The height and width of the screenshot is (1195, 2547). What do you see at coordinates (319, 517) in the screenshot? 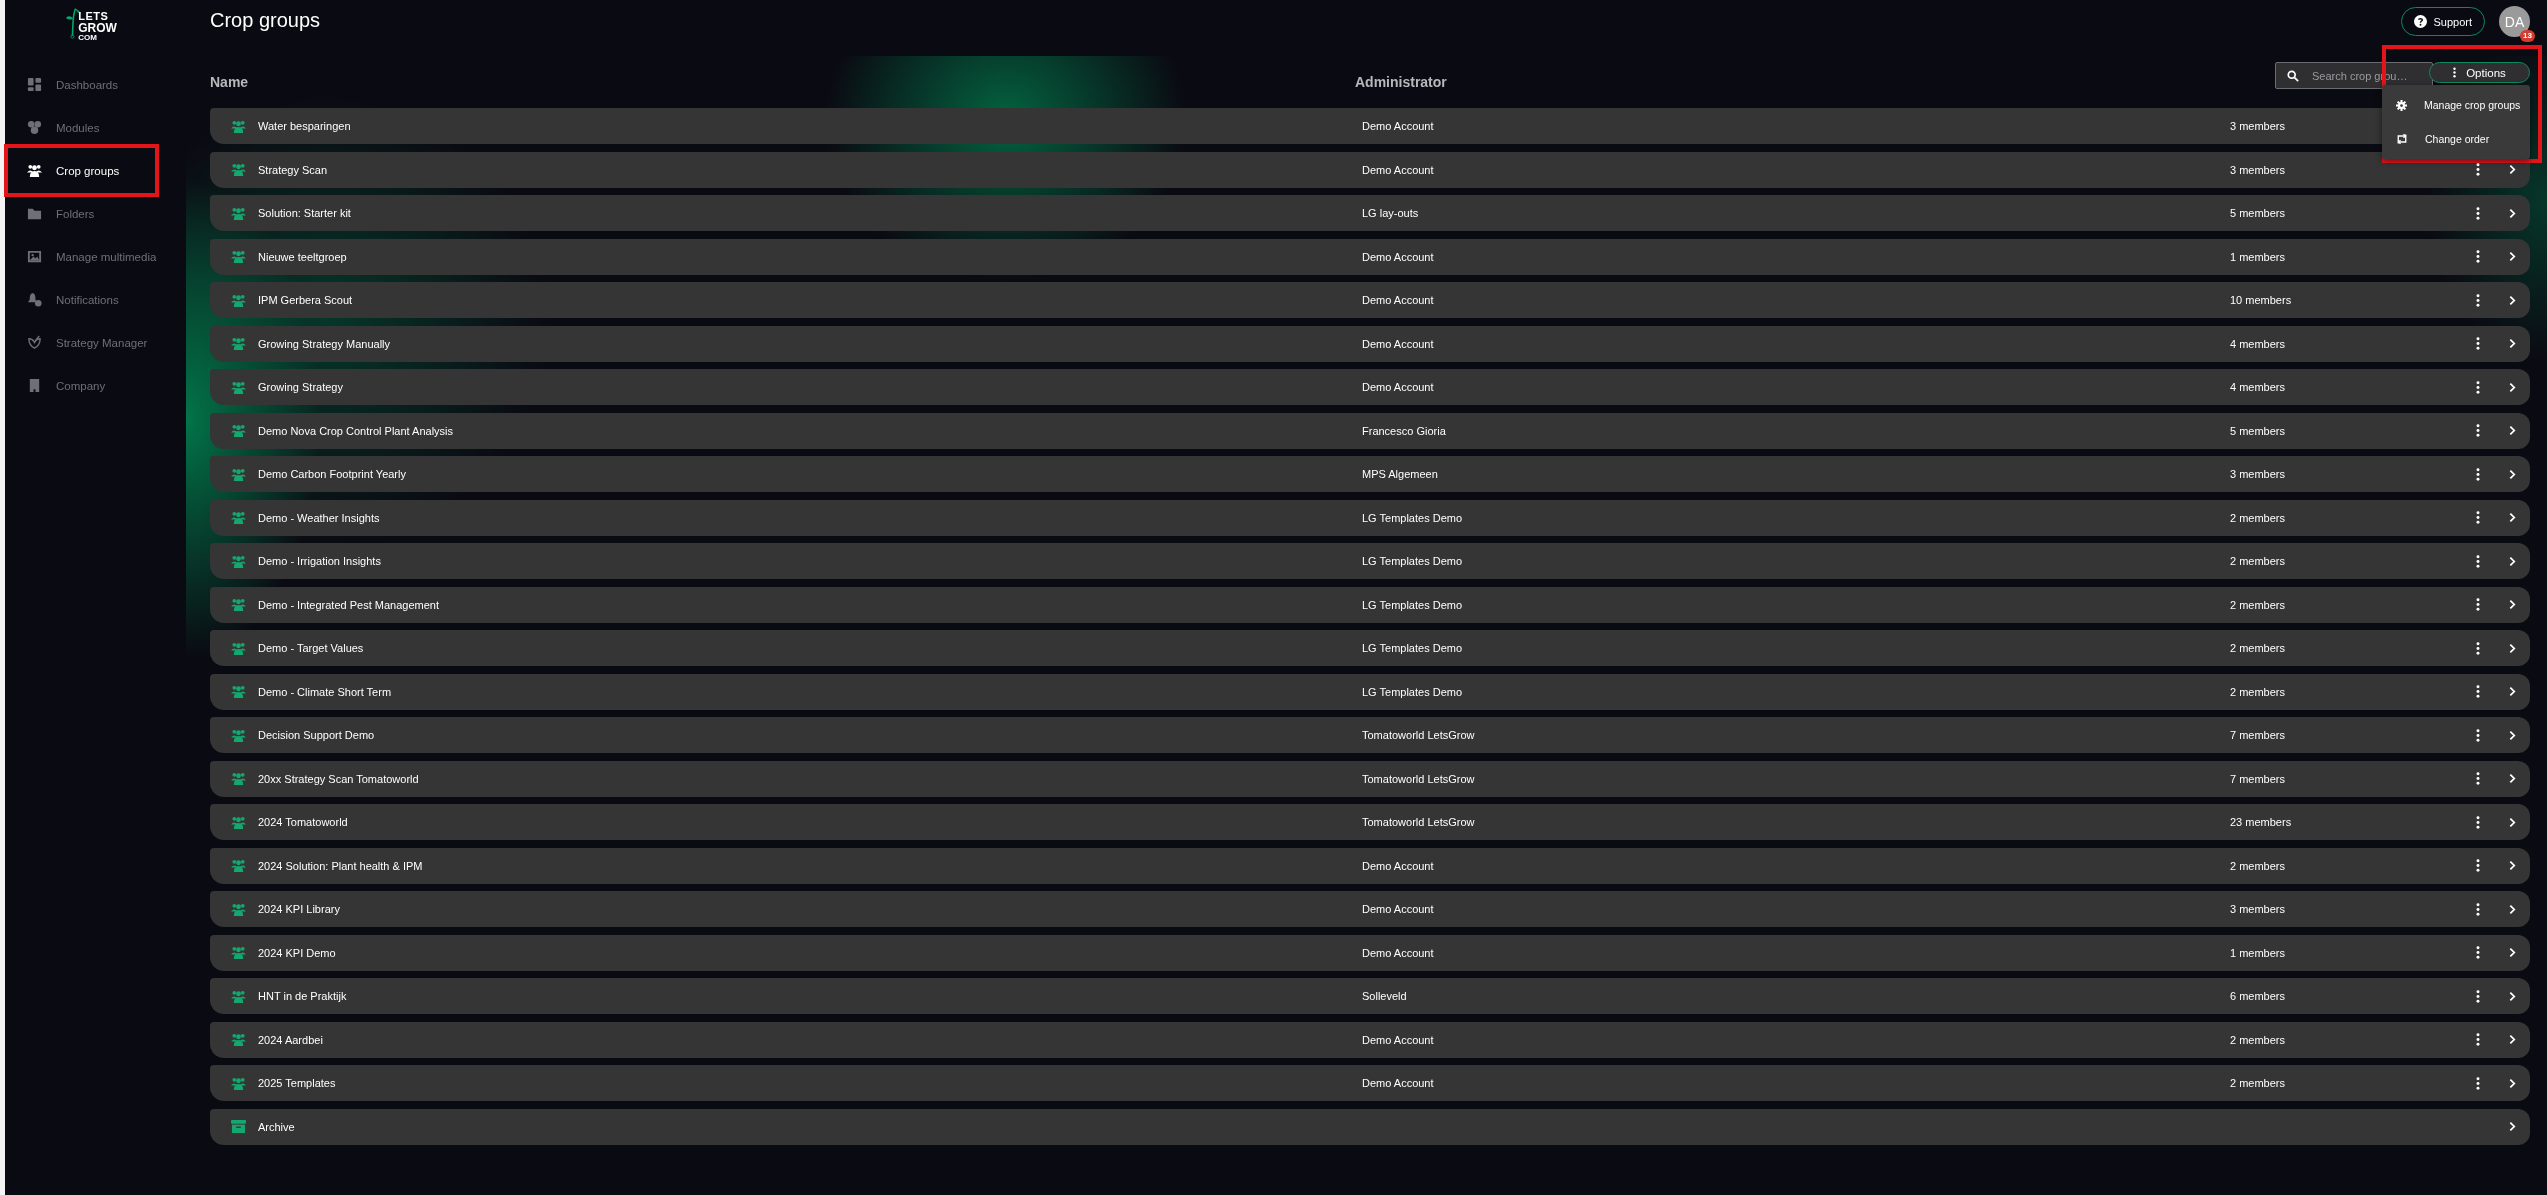
I see `group-name: Demo - Weather Insights` at bounding box center [319, 517].